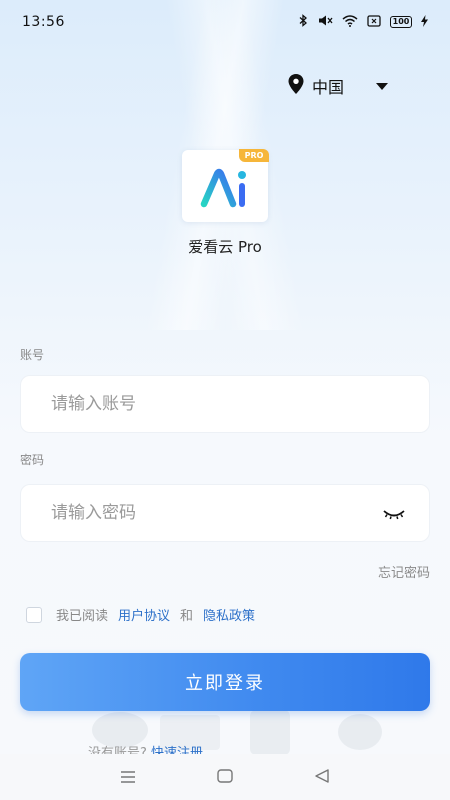 The height and width of the screenshot is (800, 450). I want to click on agreement-row: 我已阅读 用户协议 和 隐私政策, so click(145, 614).